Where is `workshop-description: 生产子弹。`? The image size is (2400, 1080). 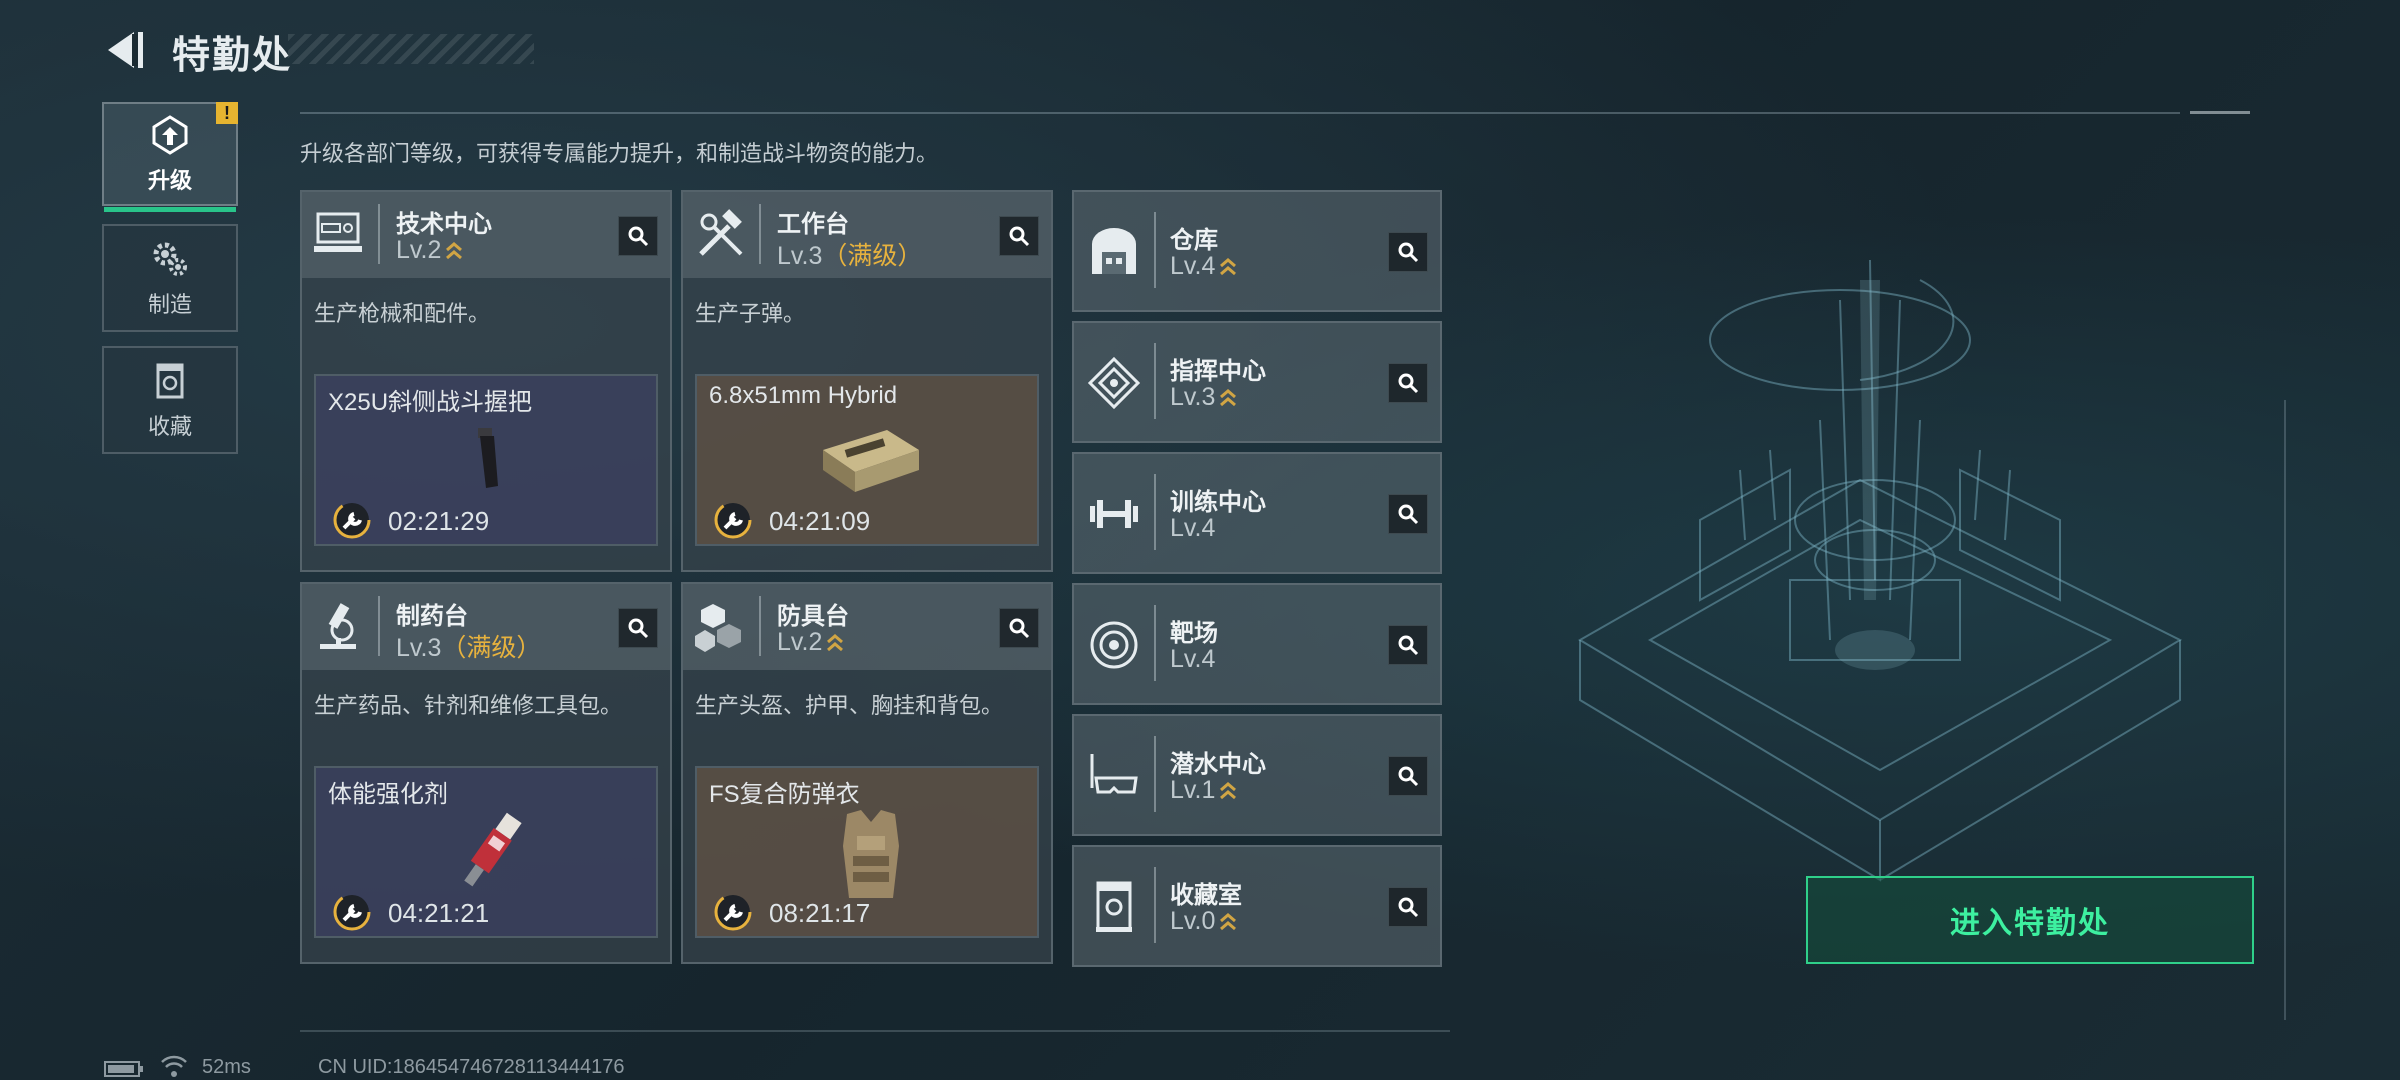 workshop-description: 生产子弹。 is located at coordinates (750, 313).